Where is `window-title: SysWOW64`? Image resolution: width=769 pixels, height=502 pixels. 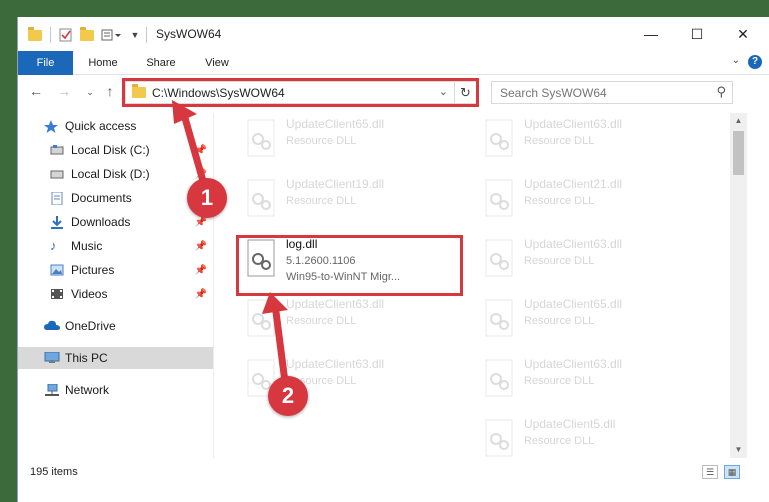
window-title: SysWOW64 is located at coordinates (189, 34).